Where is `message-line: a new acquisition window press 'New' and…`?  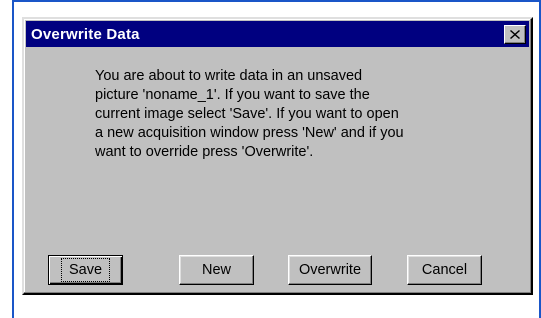
message-line: a new acquisition window press 'New' and… is located at coordinates (249, 133).